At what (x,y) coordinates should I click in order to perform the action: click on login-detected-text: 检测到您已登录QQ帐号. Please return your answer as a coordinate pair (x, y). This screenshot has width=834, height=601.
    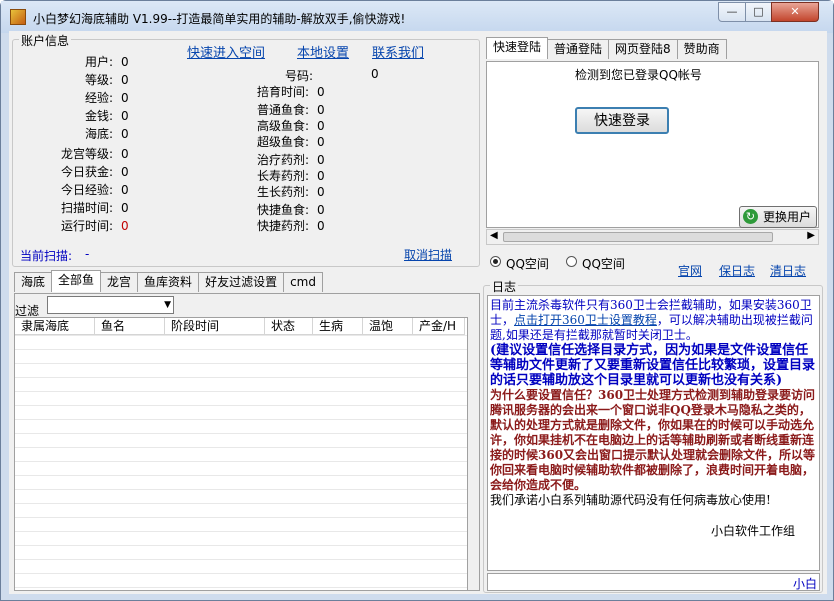
    Looking at the image, I should click on (638, 75).